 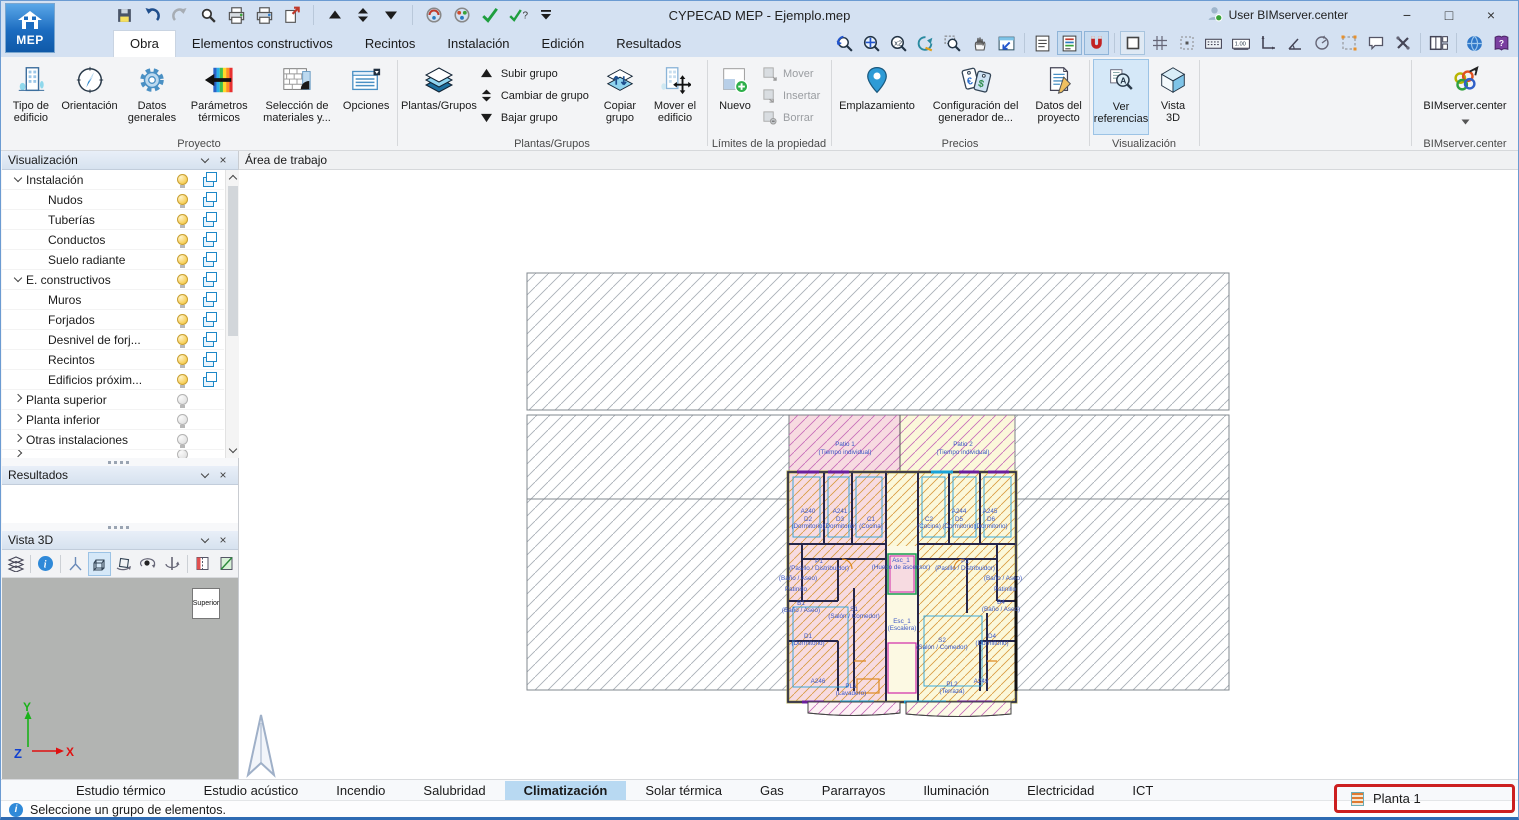 What do you see at coordinates (1213, 43) in the screenshot?
I see `keyboard-icon` at bounding box center [1213, 43].